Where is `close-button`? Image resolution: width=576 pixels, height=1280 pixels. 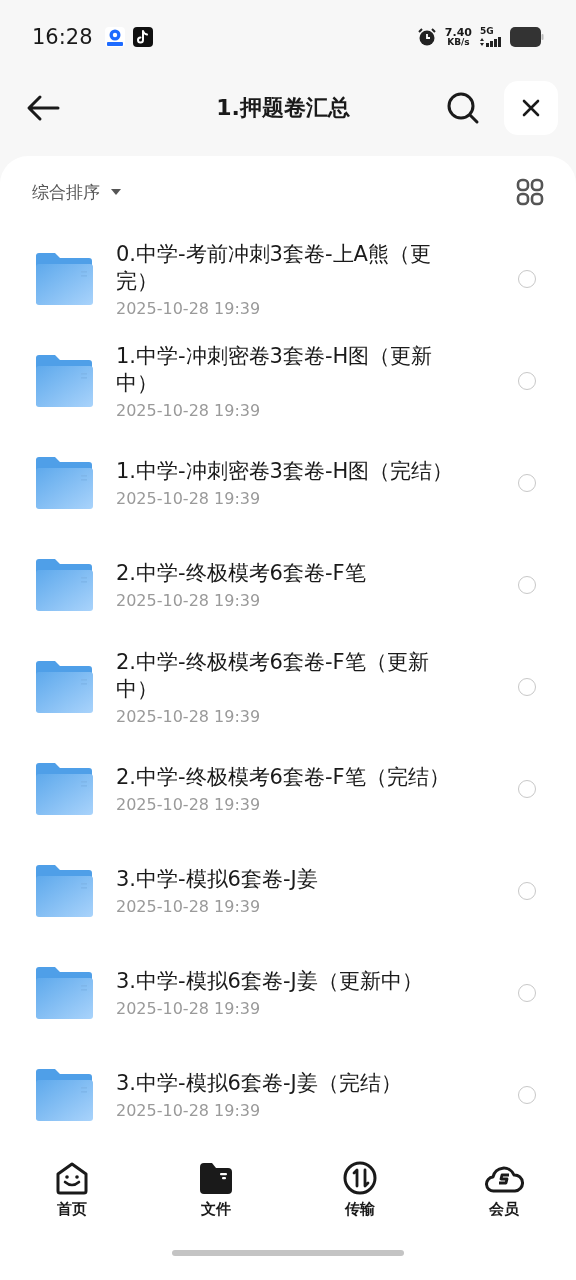 close-button is located at coordinates (531, 108).